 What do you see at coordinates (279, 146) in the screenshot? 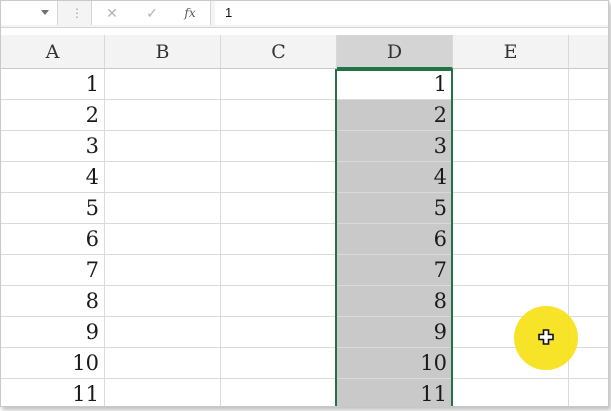
I see `cell-c3` at bounding box center [279, 146].